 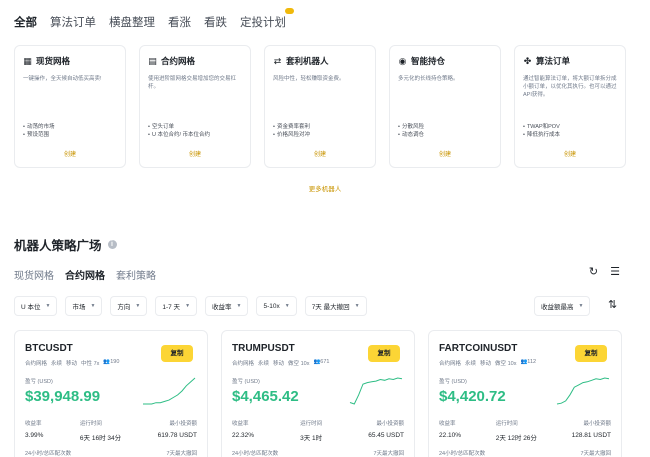 What do you see at coordinates (136, 274) in the screenshot?
I see `subtab-arbitrage: 套利策略` at bounding box center [136, 274].